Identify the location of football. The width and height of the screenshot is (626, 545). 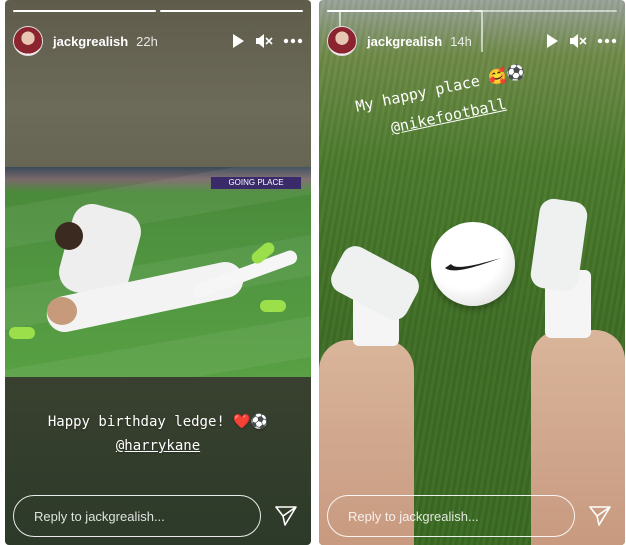
(473, 264).